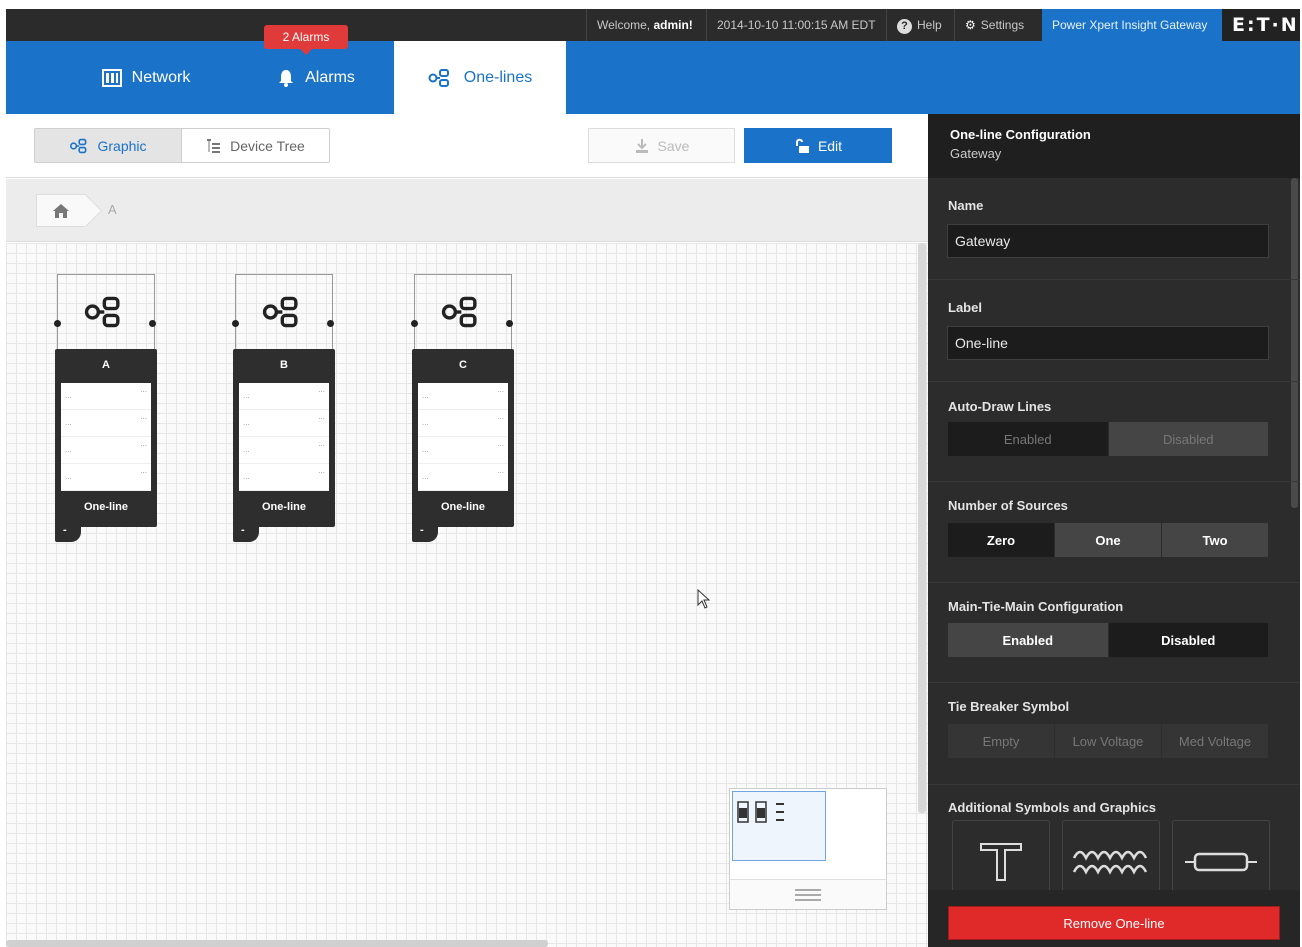  What do you see at coordinates (1020, 134) in the screenshot?
I see `panel-title: One-line Configuration` at bounding box center [1020, 134].